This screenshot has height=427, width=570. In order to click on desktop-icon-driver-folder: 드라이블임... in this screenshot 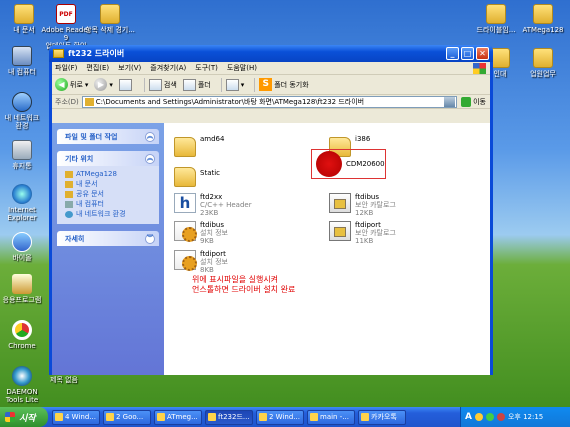, I will do `click(496, 19)`.